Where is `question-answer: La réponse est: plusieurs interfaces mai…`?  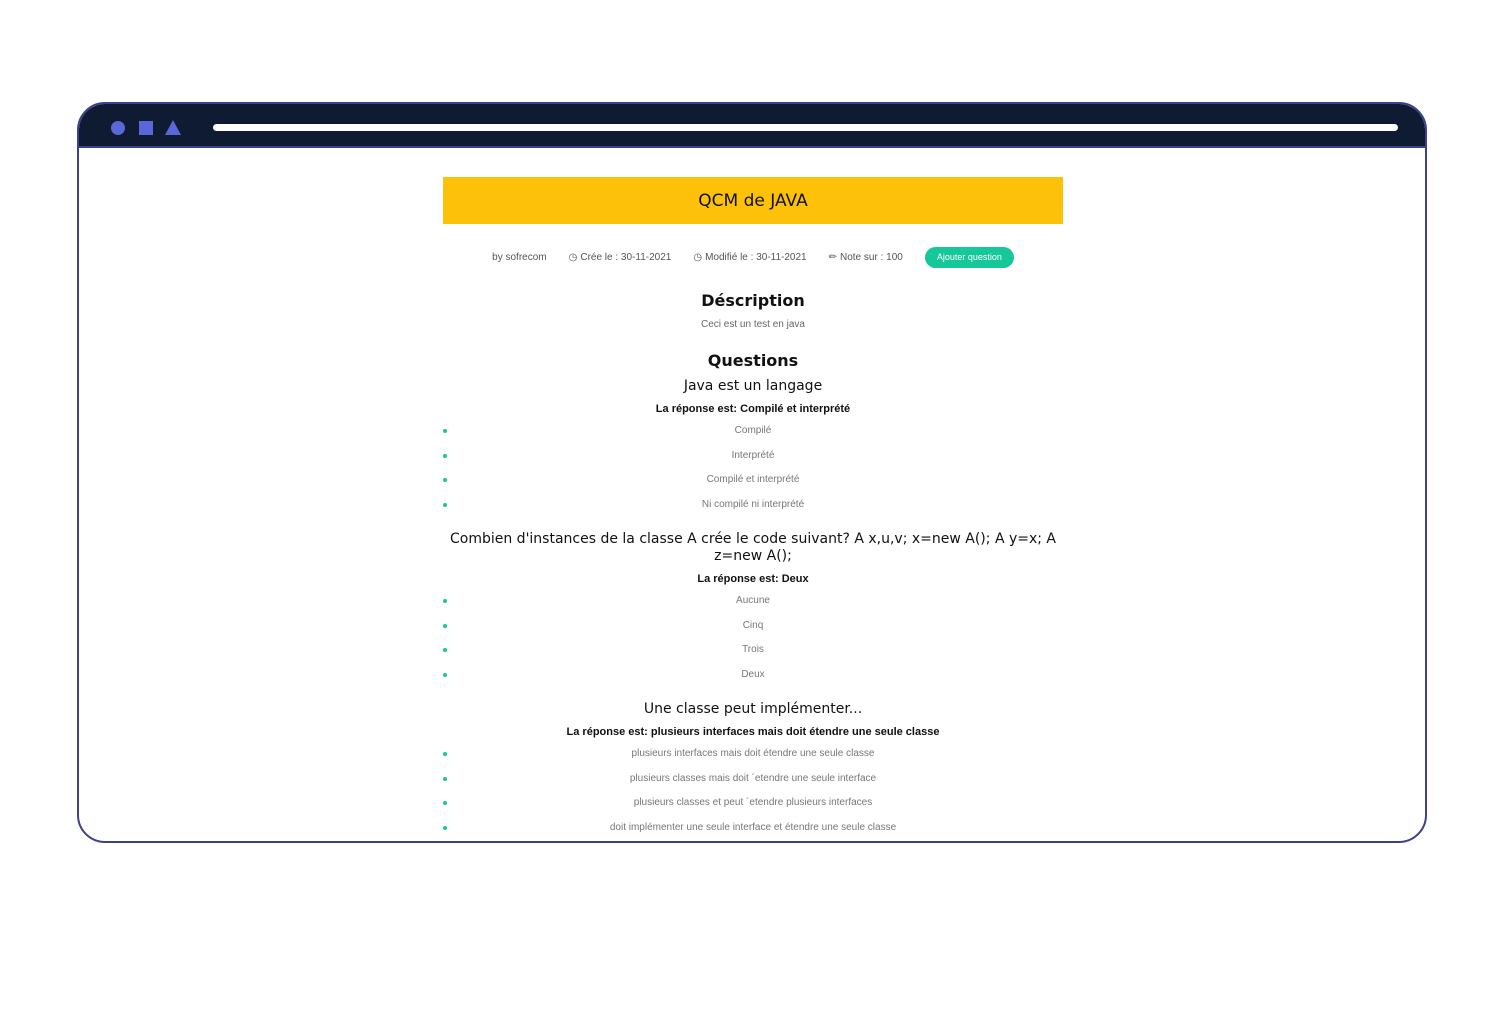
question-answer: La réponse est: plusieurs interfaces mai… is located at coordinates (753, 732).